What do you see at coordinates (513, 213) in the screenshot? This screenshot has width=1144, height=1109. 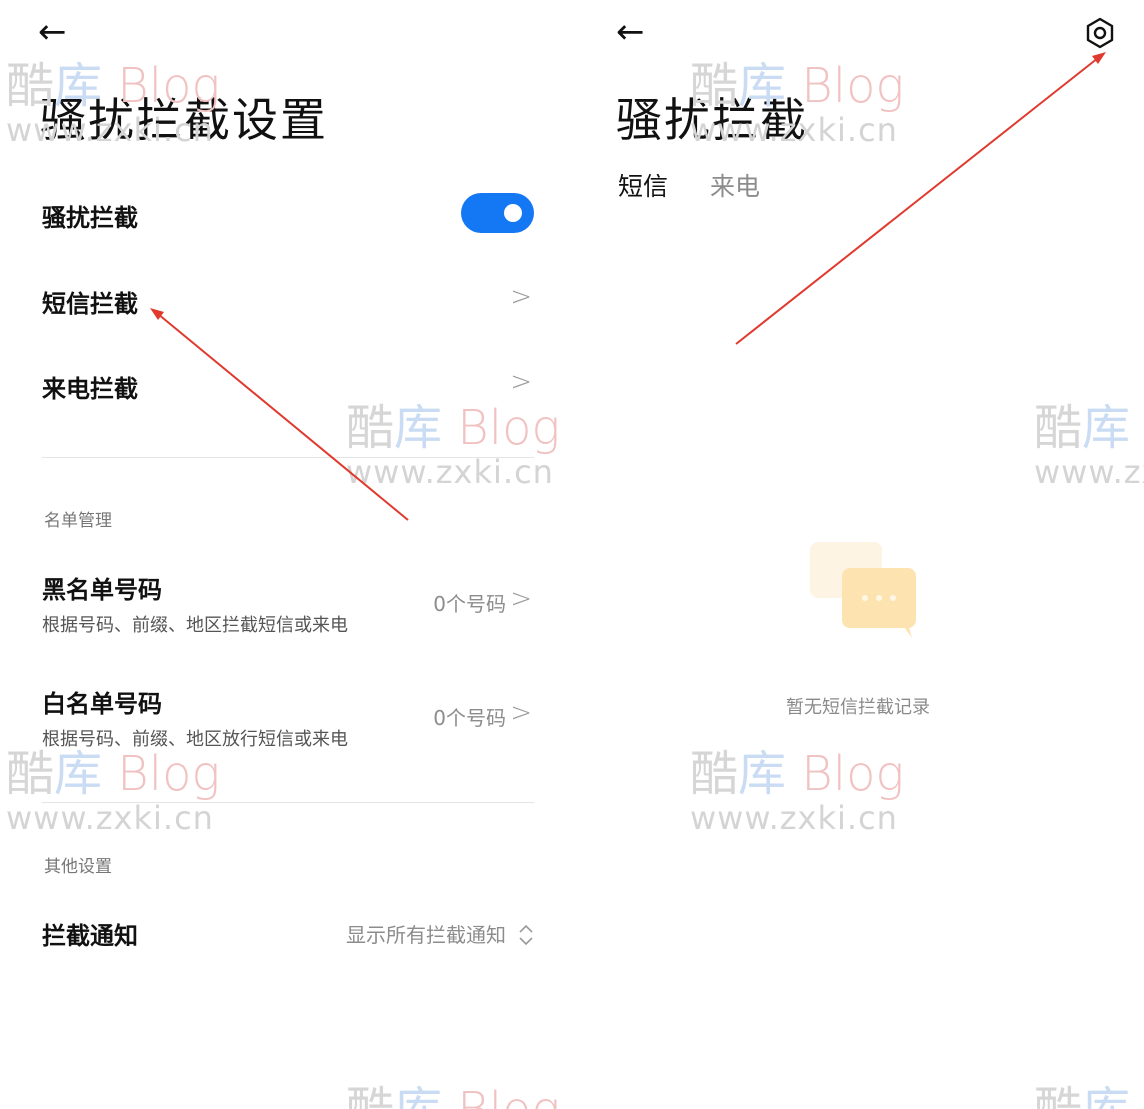 I see `toggle-knob` at bounding box center [513, 213].